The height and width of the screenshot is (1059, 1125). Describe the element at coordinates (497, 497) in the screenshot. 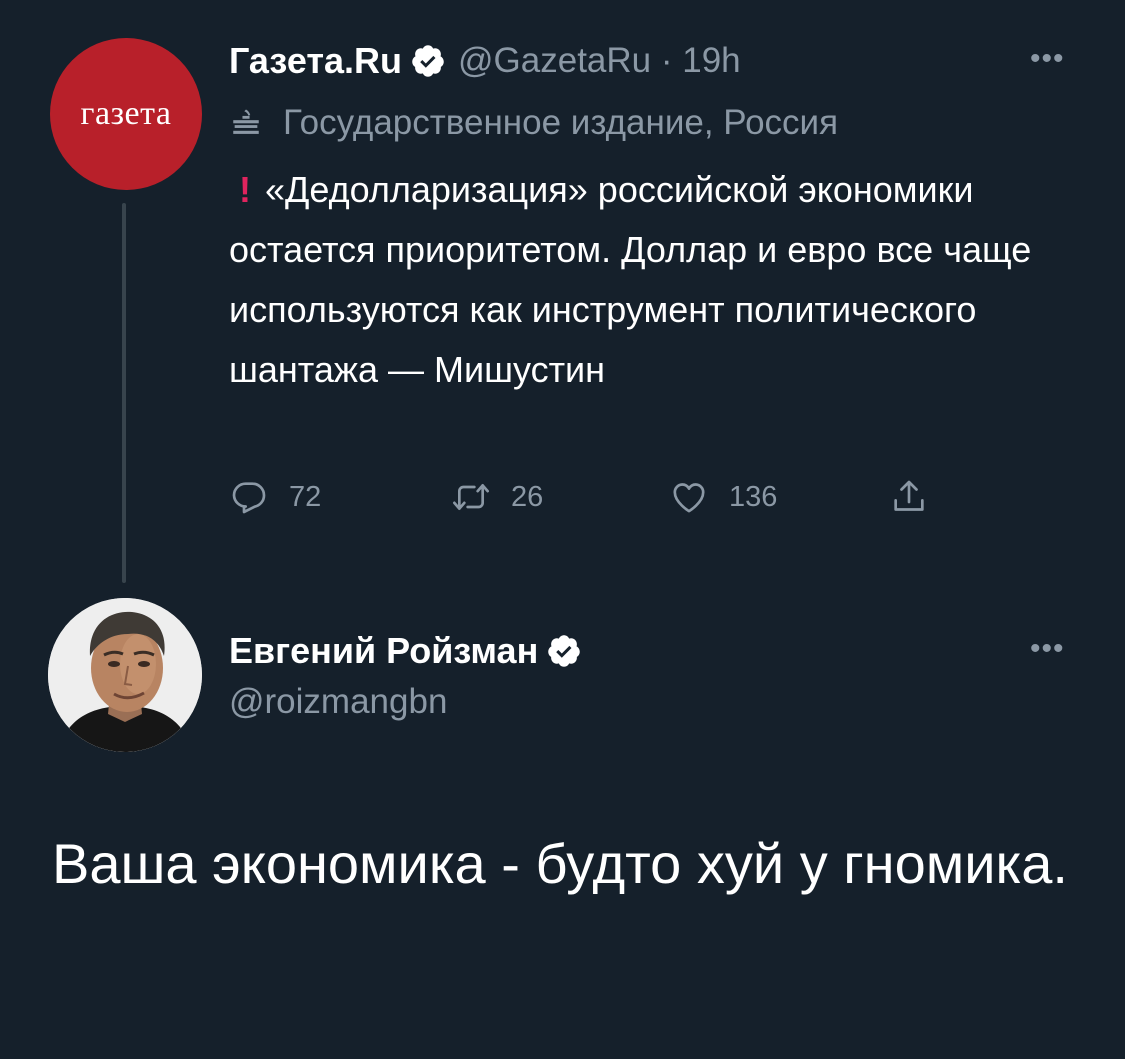

I see `retweet-button: 26` at that location.